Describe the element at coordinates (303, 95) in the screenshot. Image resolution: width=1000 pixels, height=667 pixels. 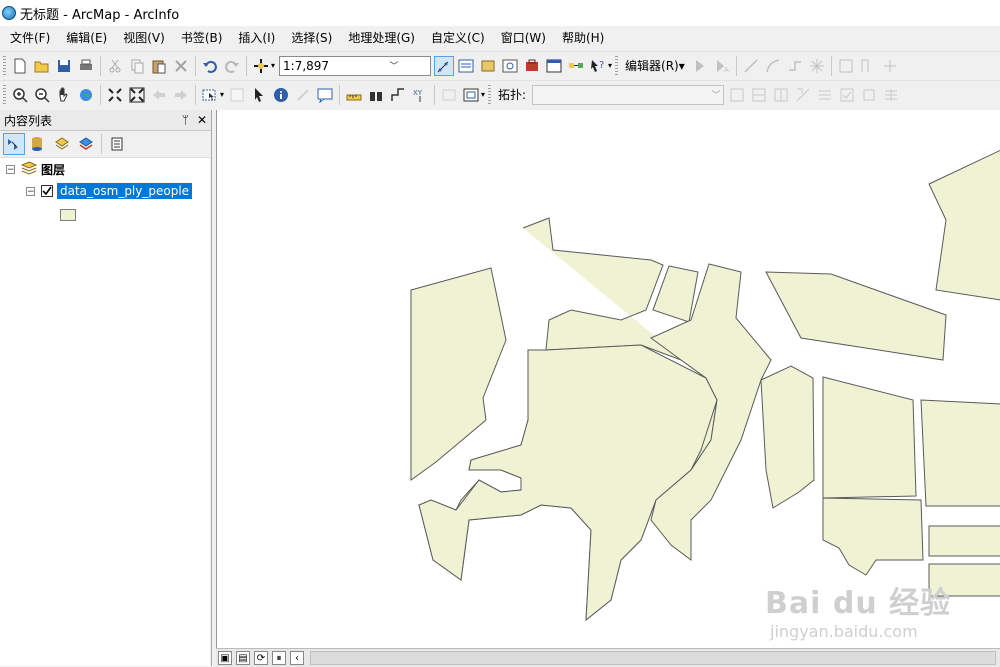
I see `hyperlink-icon` at that location.